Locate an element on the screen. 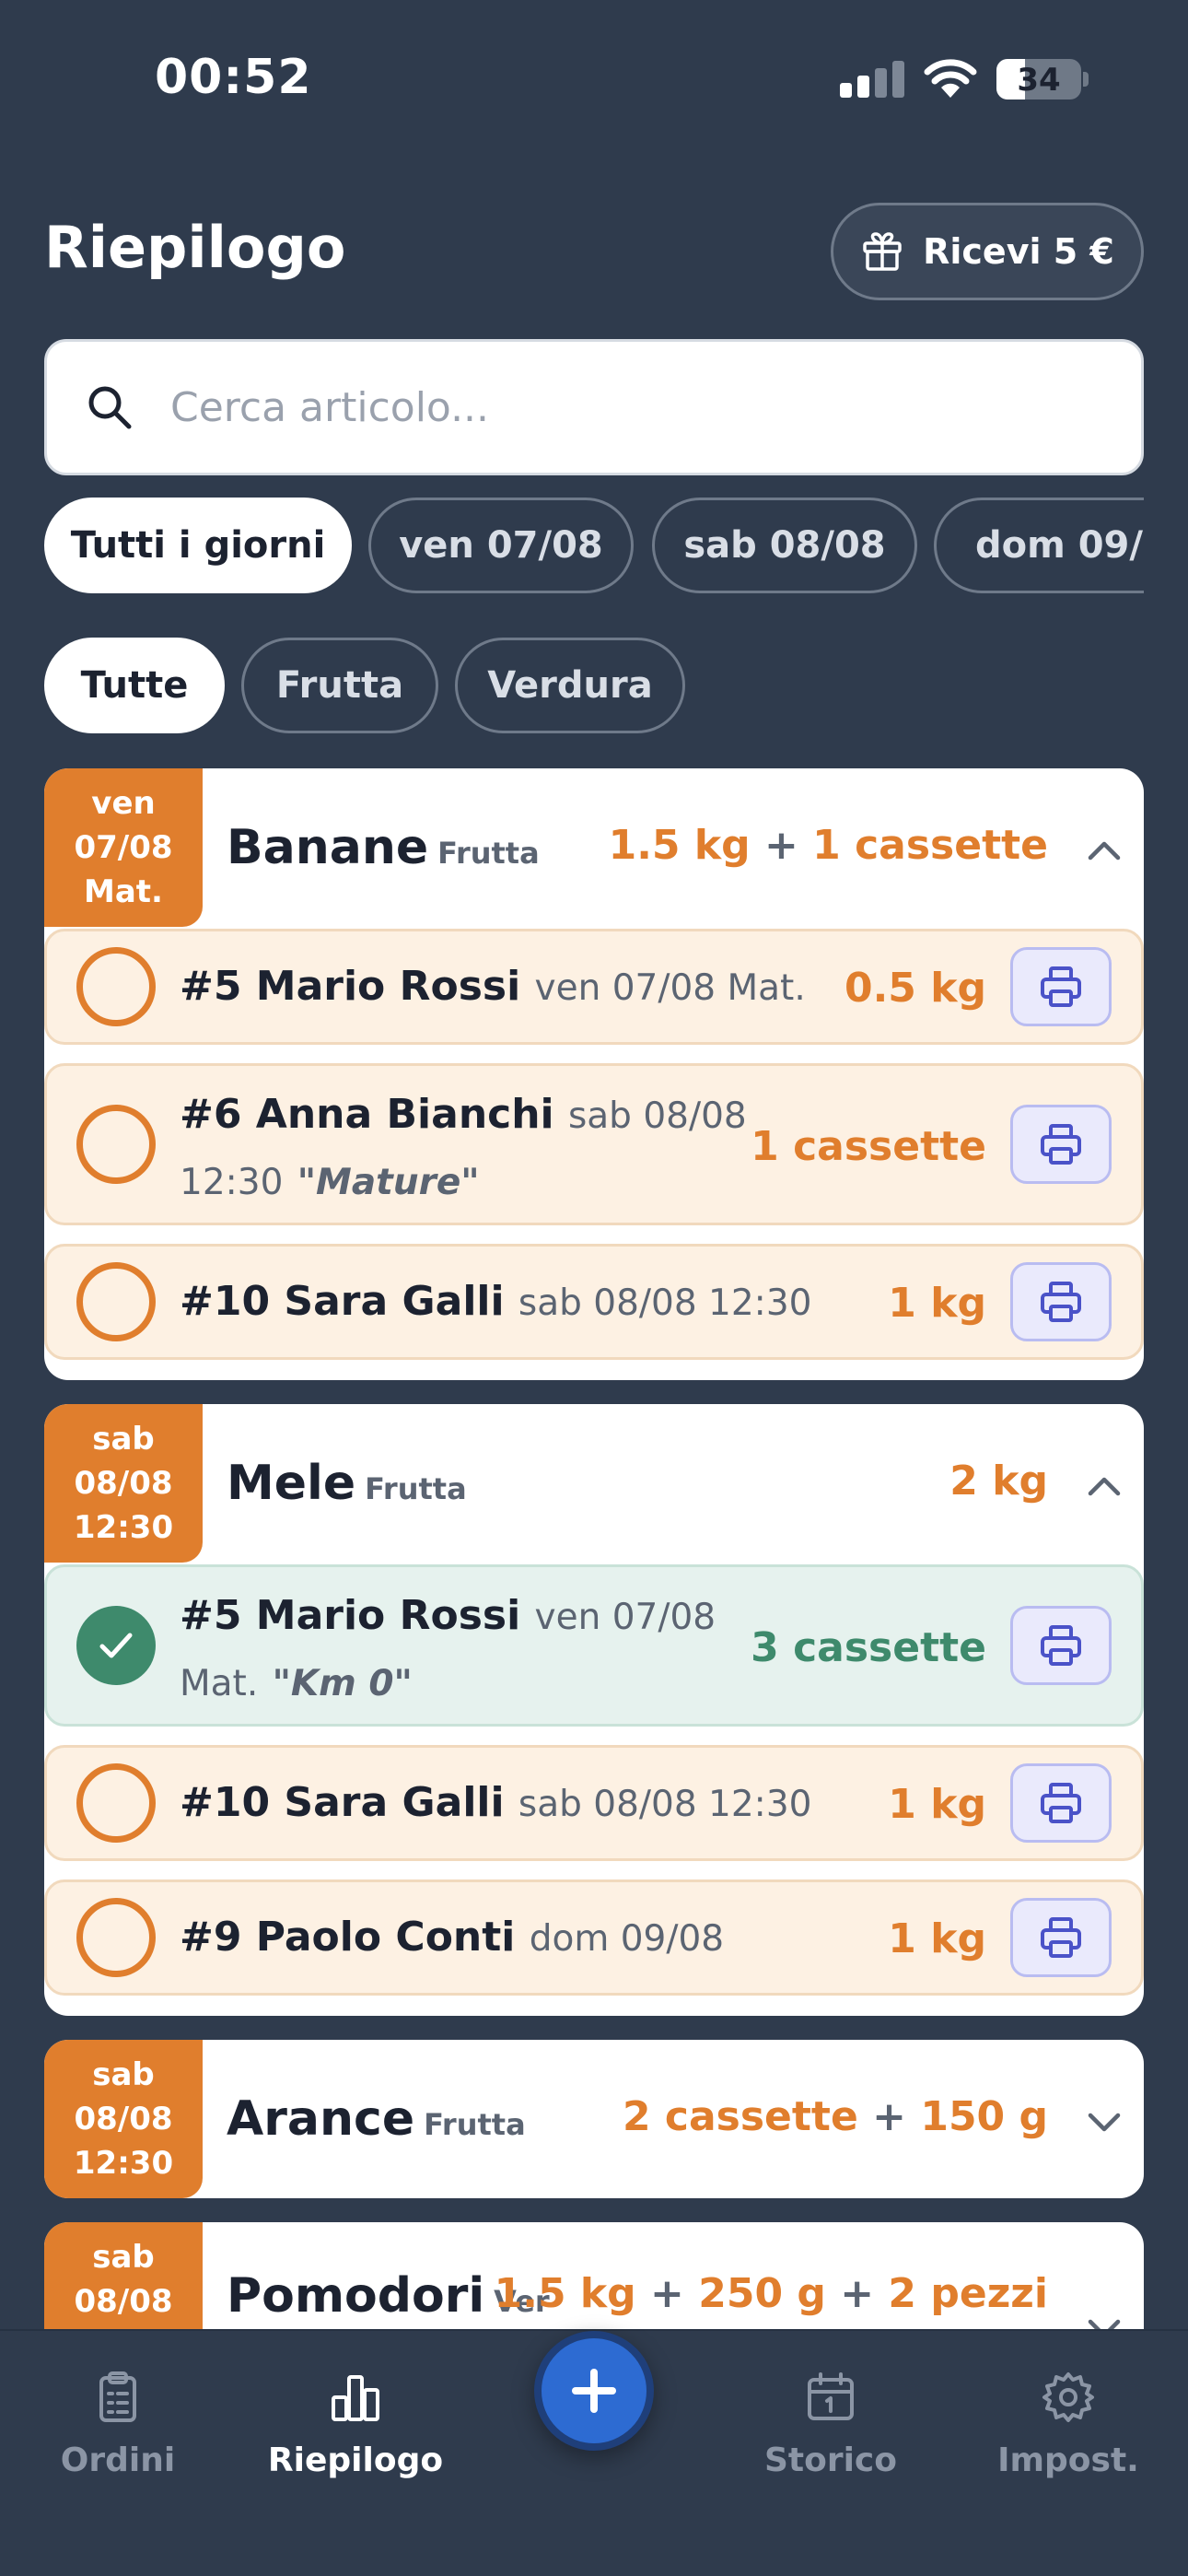 The height and width of the screenshot is (2576, 1188). search-box is located at coordinates (594, 407).